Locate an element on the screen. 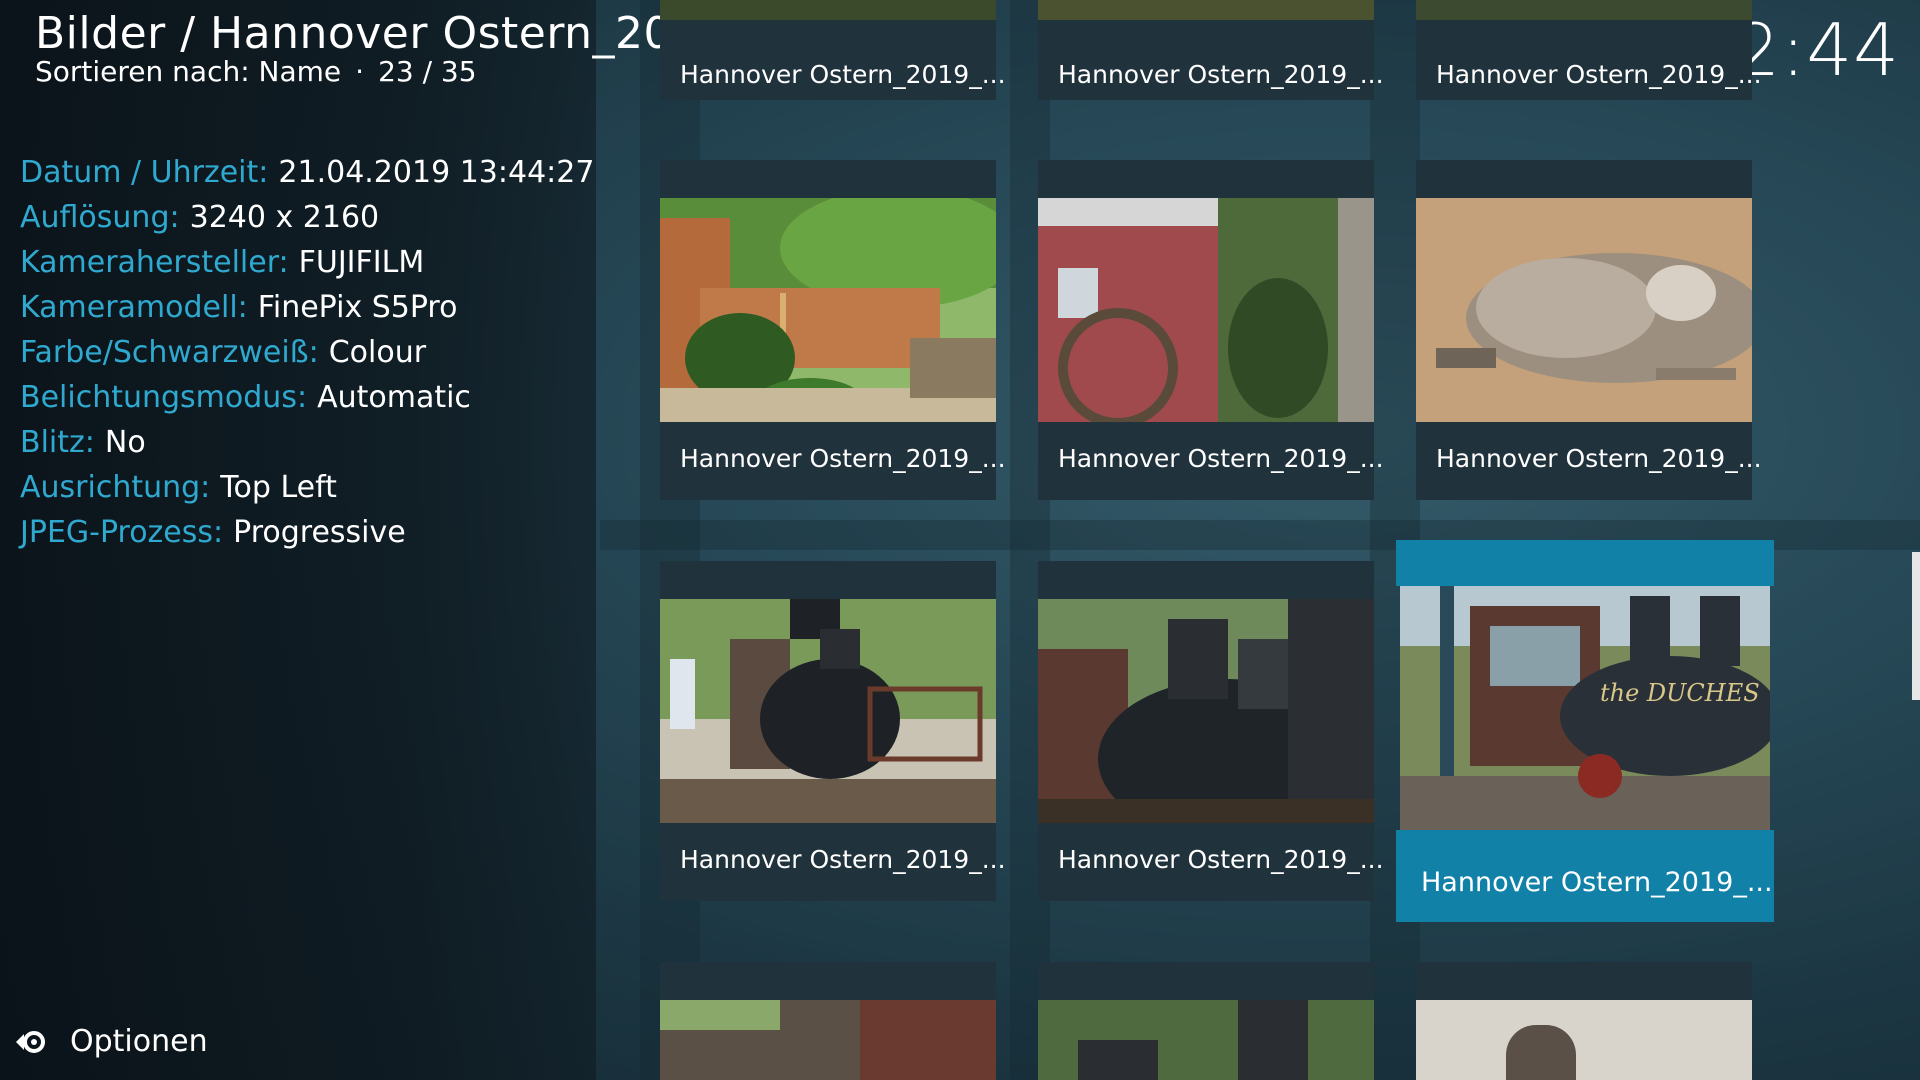 The width and height of the screenshot is (1920, 1080). info-value: 21.04.2019 13:44:27 is located at coordinates (436, 172).